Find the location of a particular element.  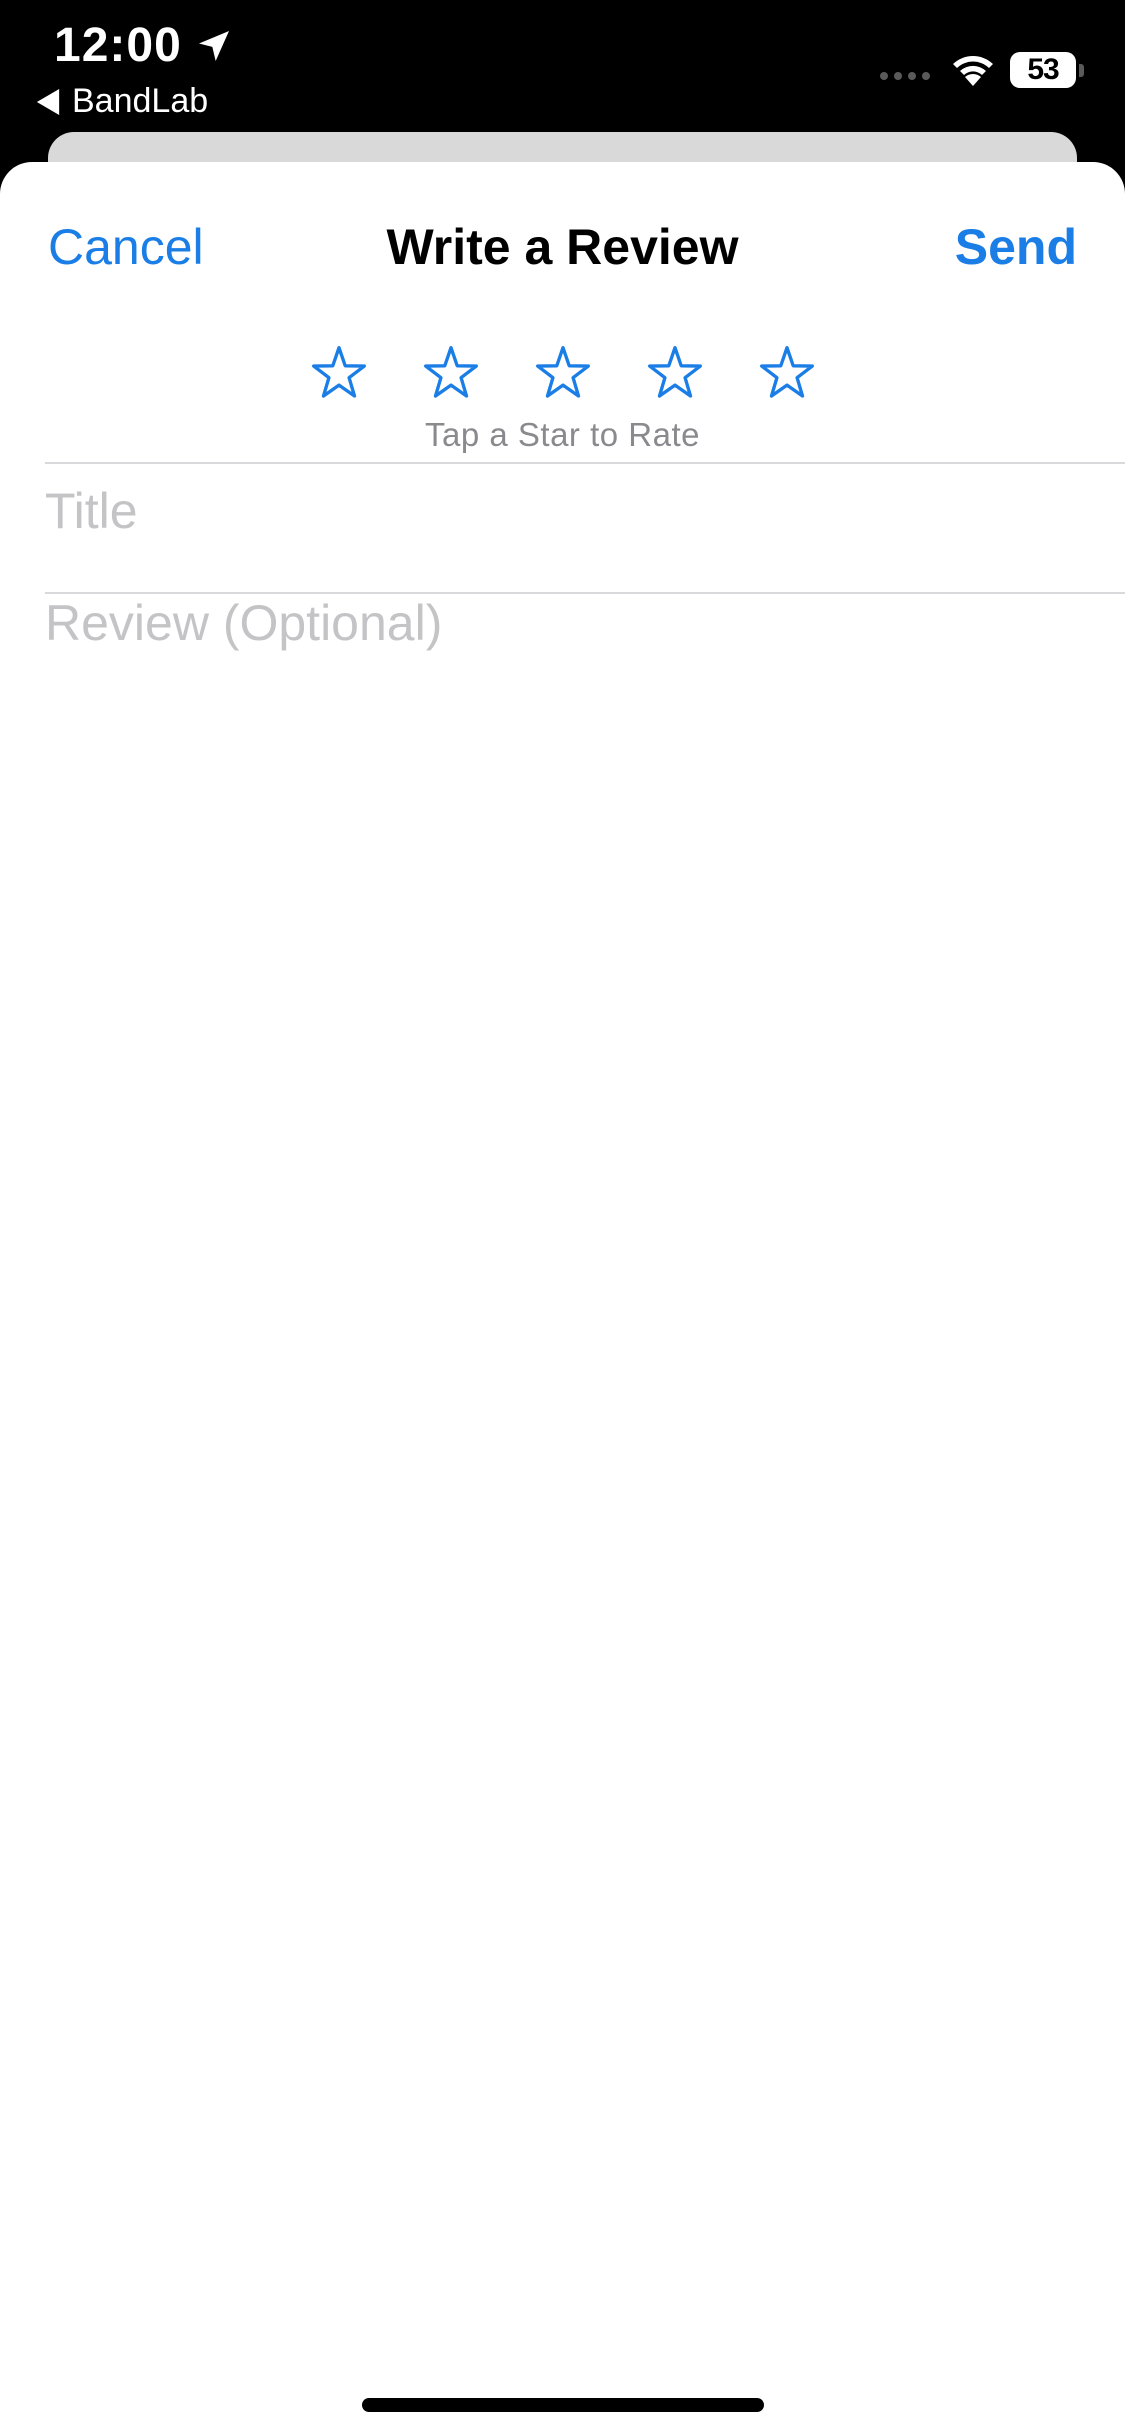

battery-indicator: 53 is located at coordinates (1047, 70).